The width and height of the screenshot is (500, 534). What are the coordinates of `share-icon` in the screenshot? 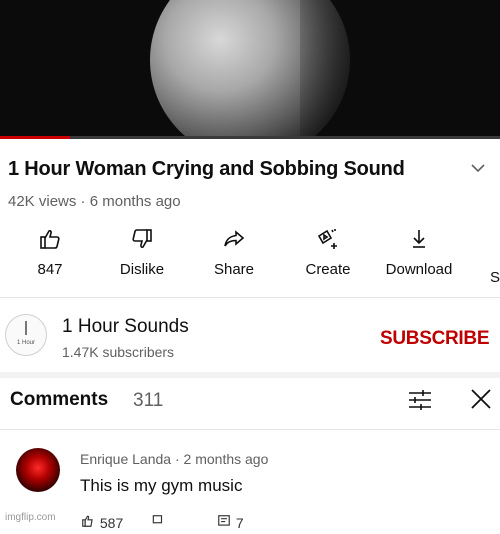 It's located at (234, 239).